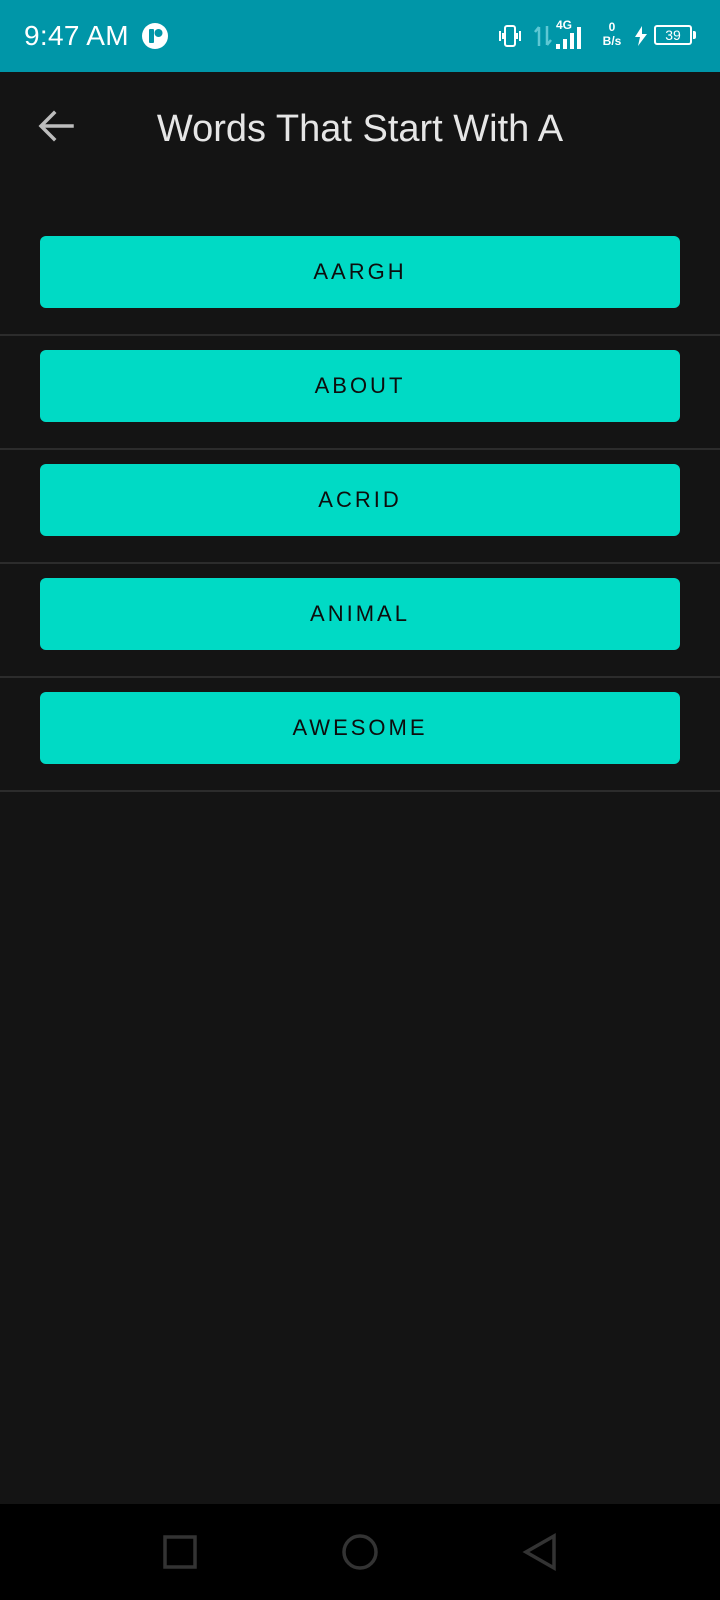 This screenshot has height=1600, width=720. What do you see at coordinates (155, 36) in the screenshot?
I see `app-notification-icon` at bounding box center [155, 36].